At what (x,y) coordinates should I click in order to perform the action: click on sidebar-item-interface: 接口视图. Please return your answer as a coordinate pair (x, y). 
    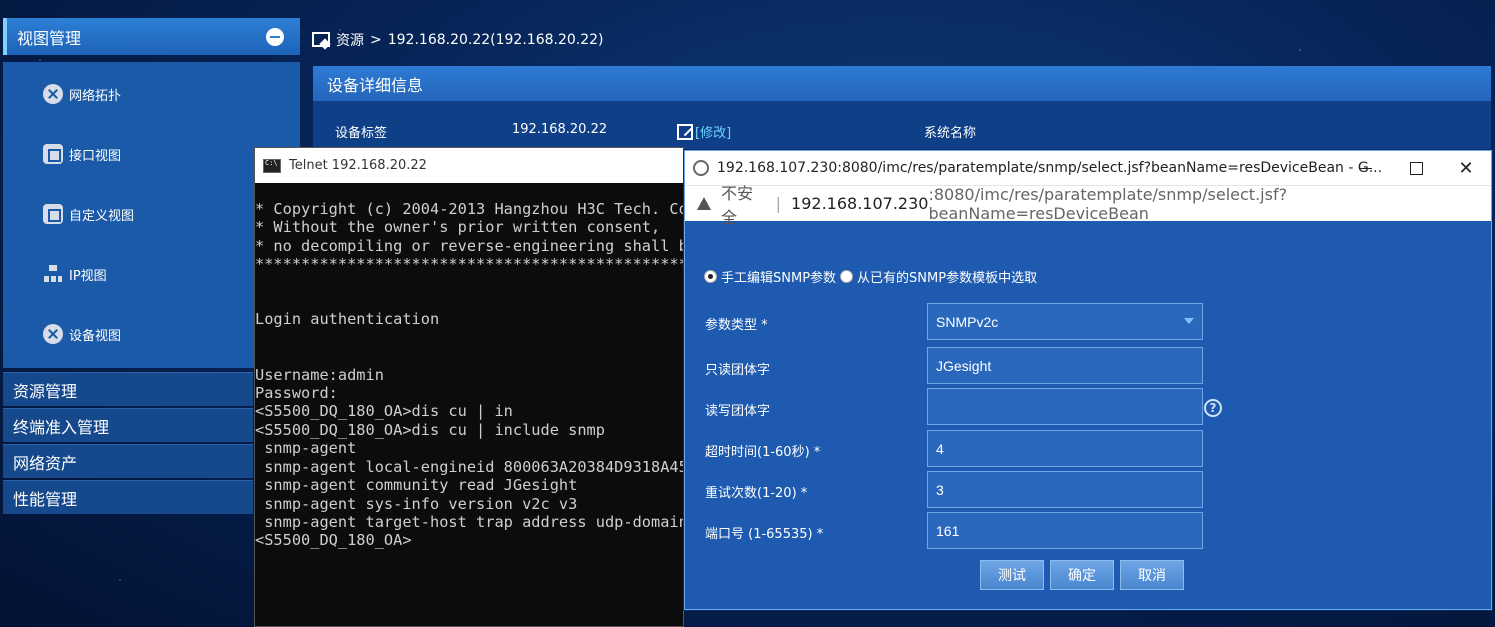
    Looking at the image, I should click on (82, 154).